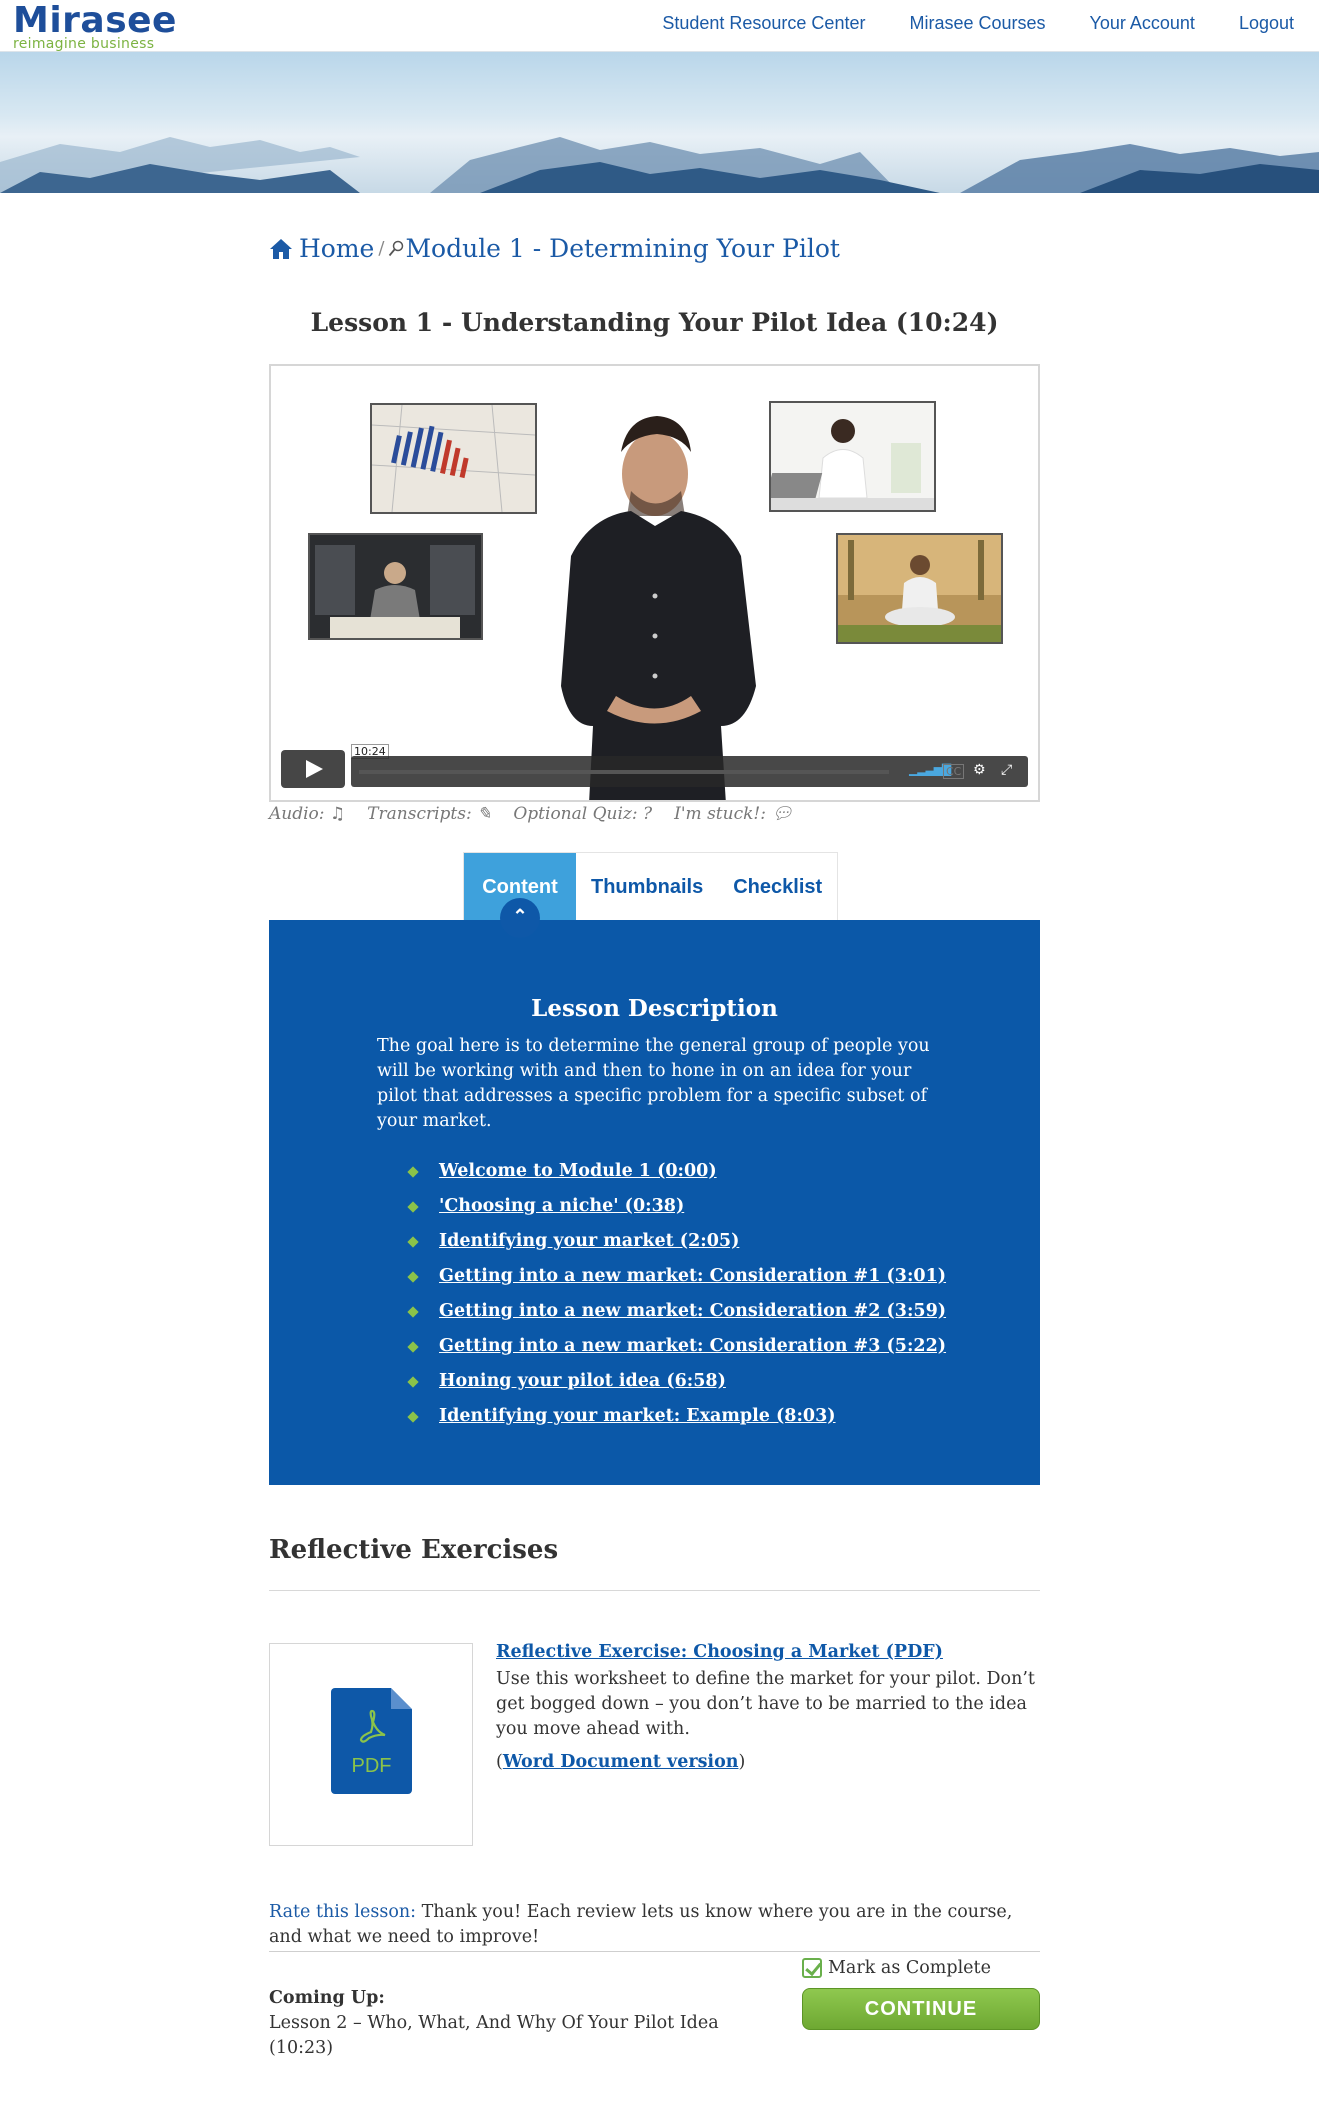  What do you see at coordinates (578, 1171) in the screenshot?
I see `chapter-link: Welcome to Module 1 (0:00)` at bounding box center [578, 1171].